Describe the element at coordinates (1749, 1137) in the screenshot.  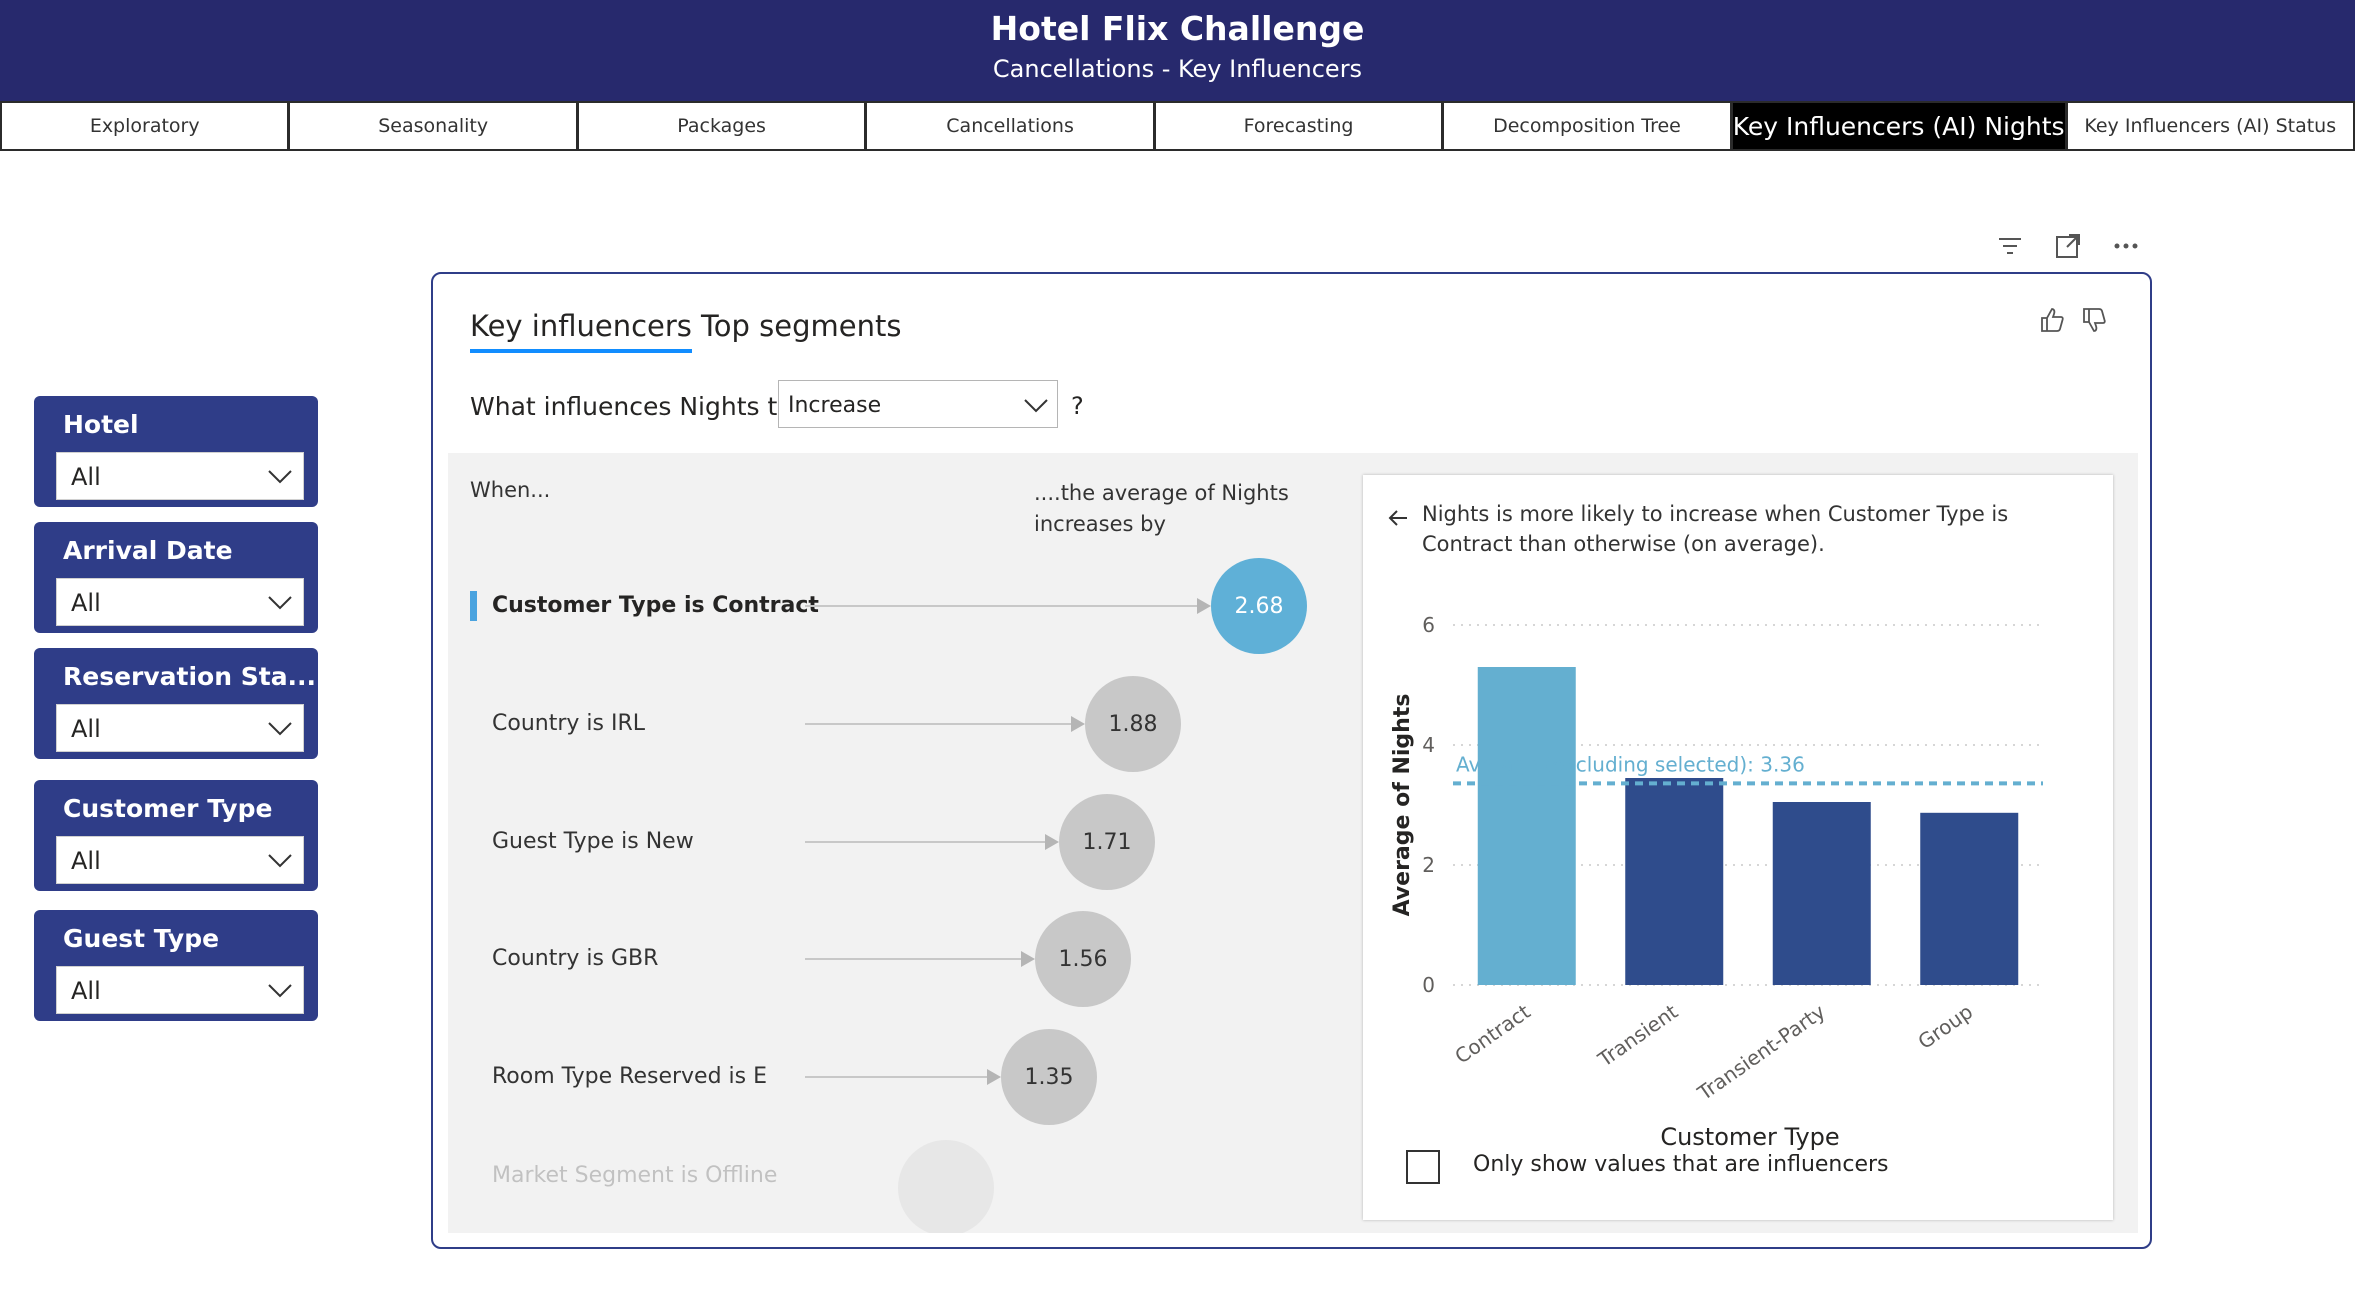
I see `x-axis-title: Customer Type` at that location.